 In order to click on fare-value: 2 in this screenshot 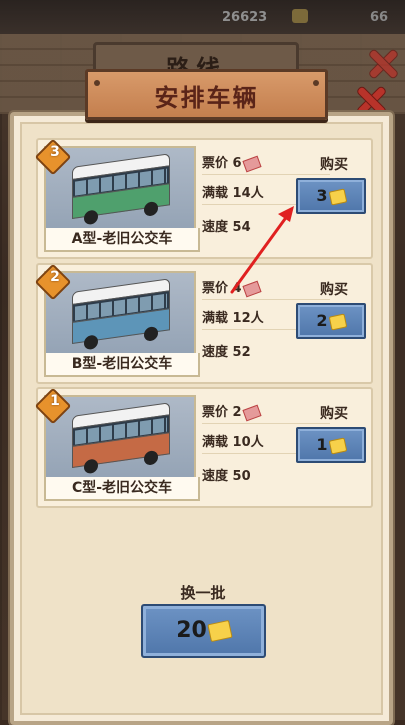, I will do `click(237, 412)`.